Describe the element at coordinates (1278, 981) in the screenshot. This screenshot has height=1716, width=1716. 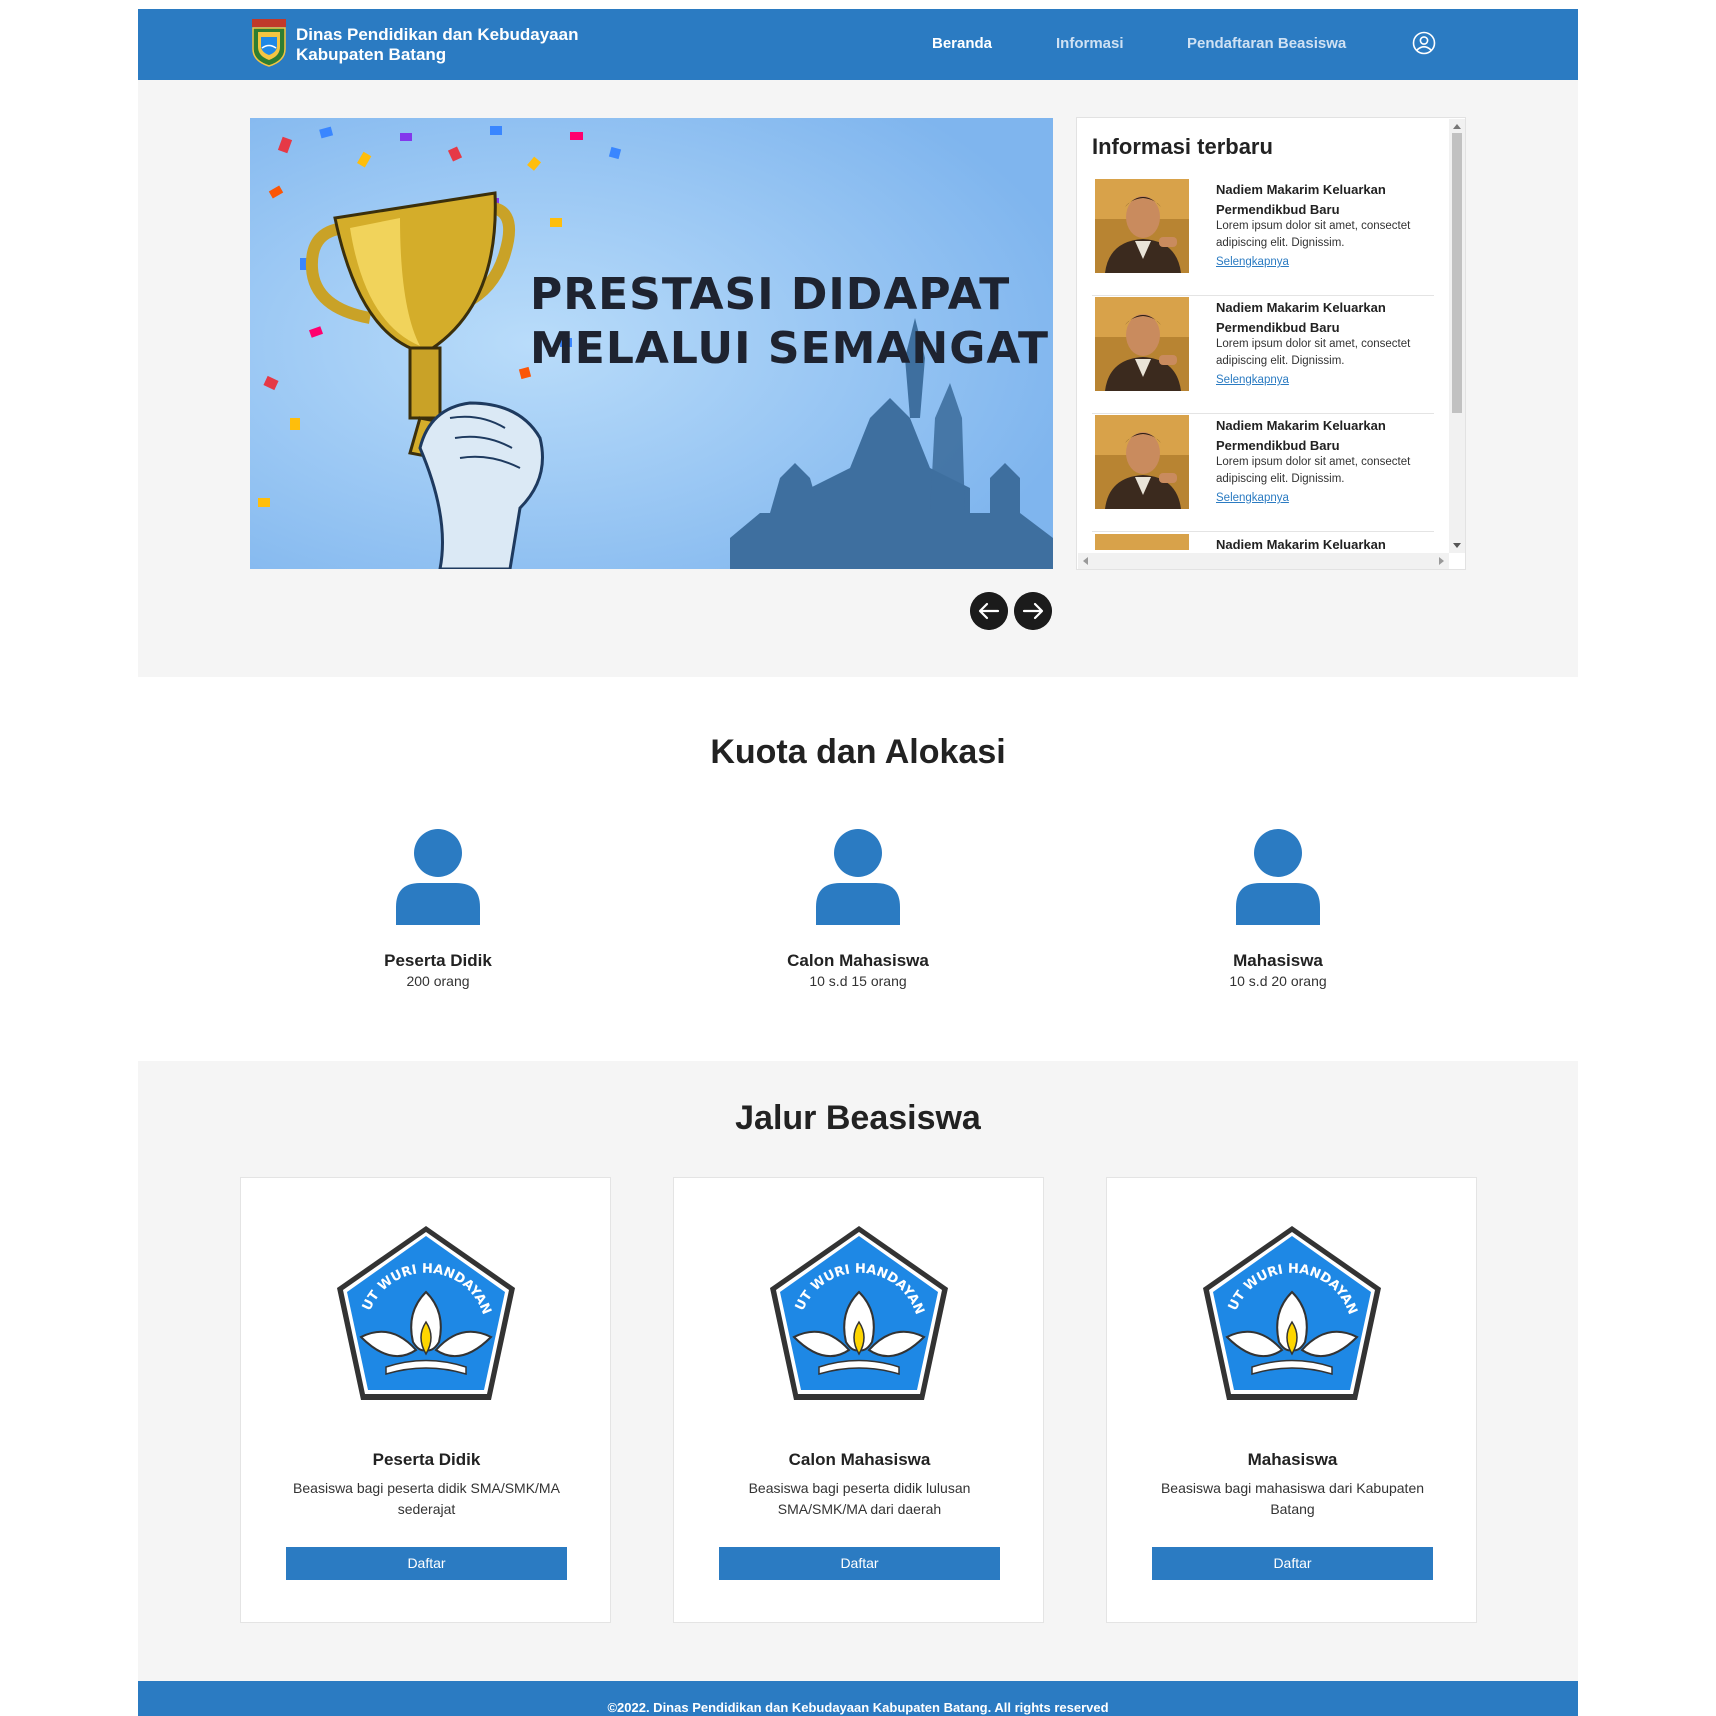
I see `quota-value: 10 s.d 20 orang` at that location.